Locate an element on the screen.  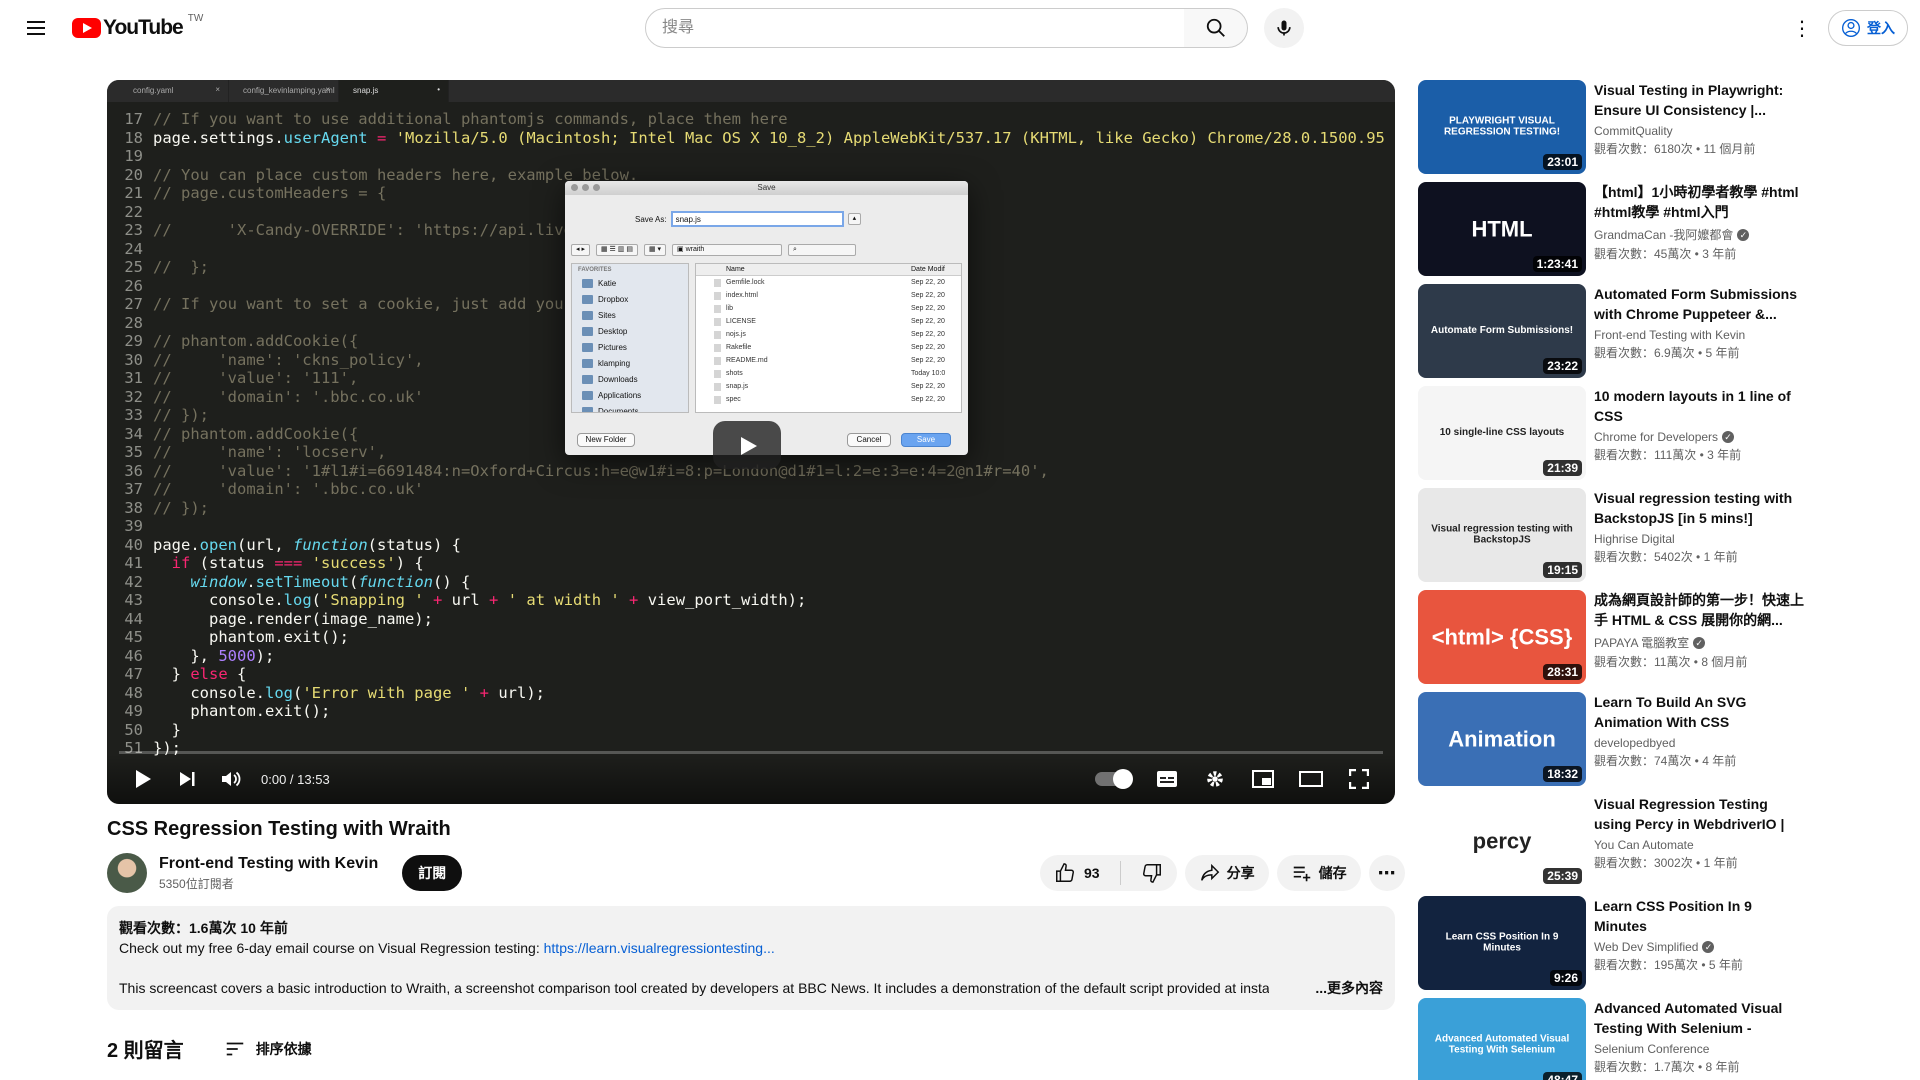
vertical-dots-icon: ⋮ is located at coordinates (1802, 28).